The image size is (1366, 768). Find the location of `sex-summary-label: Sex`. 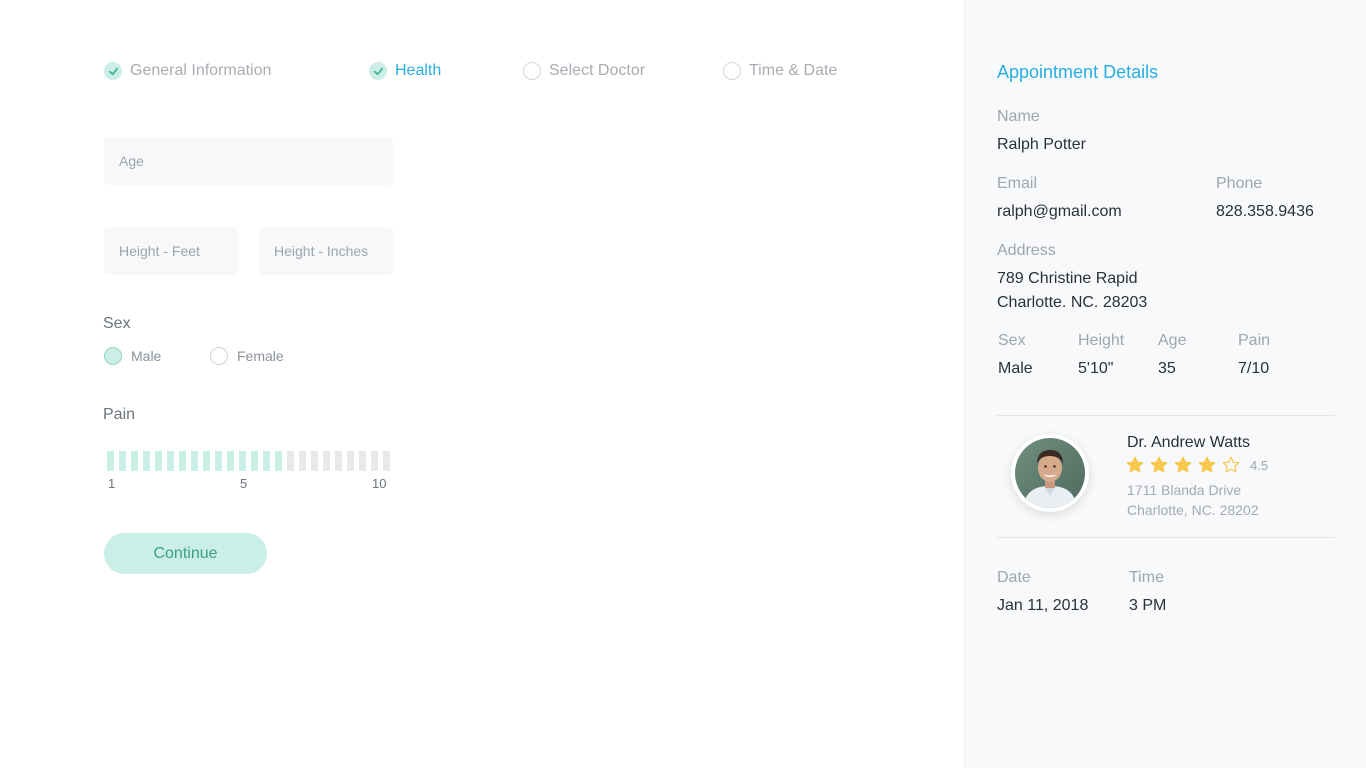

sex-summary-label: Sex is located at coordinates (1012, 340).